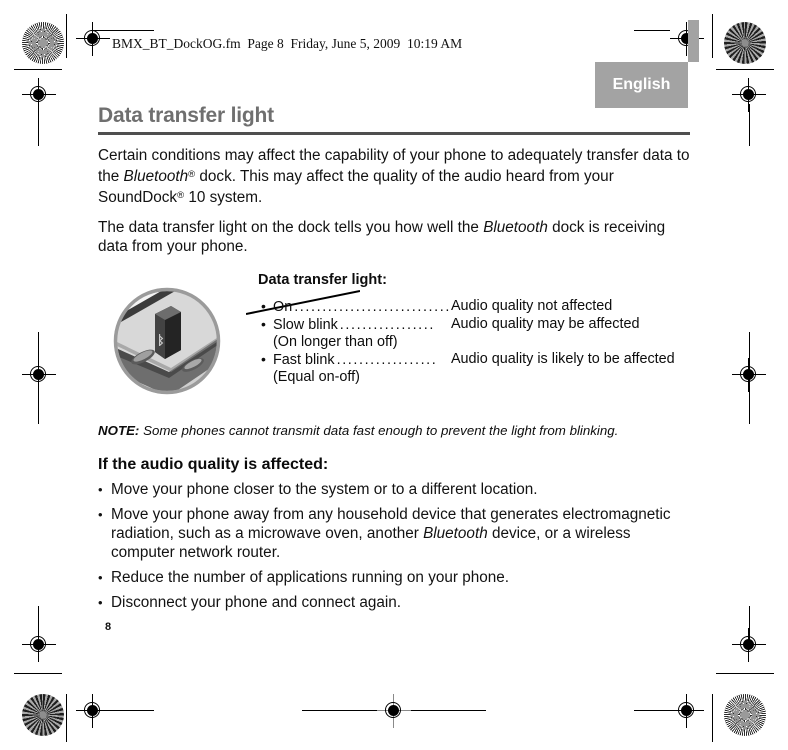  I want to click on trim-line-left-upper-vertical, so click(38, 125).